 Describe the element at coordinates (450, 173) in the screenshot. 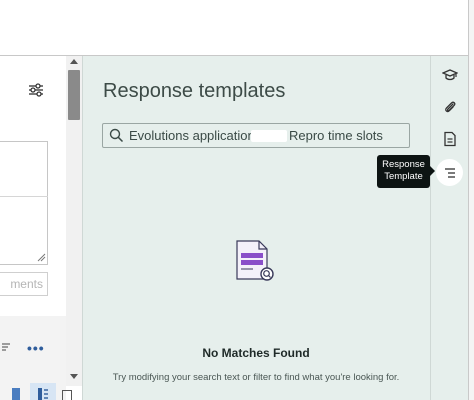

I see `response-template-icon` at that location.